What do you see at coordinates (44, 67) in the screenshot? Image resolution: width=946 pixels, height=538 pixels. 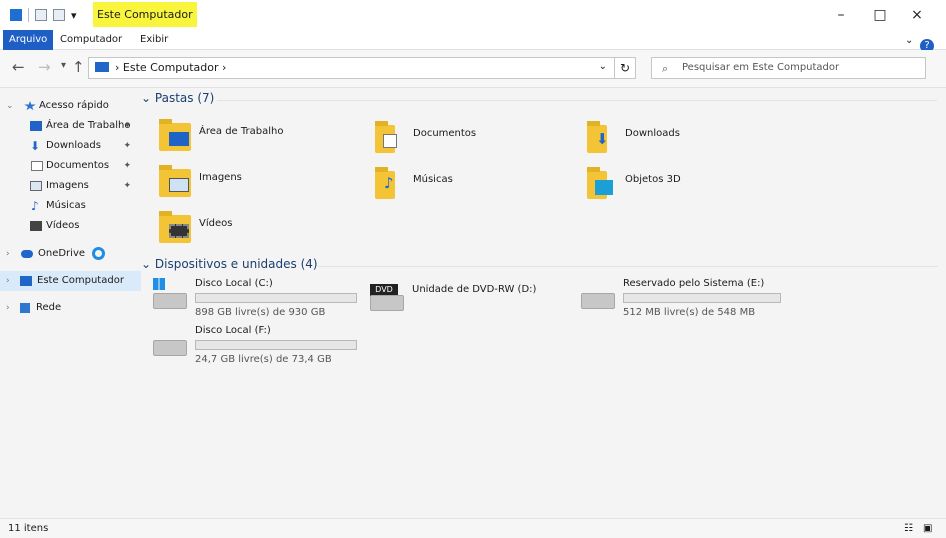 I see `forward-button: →` at bounding box center [44, 67].